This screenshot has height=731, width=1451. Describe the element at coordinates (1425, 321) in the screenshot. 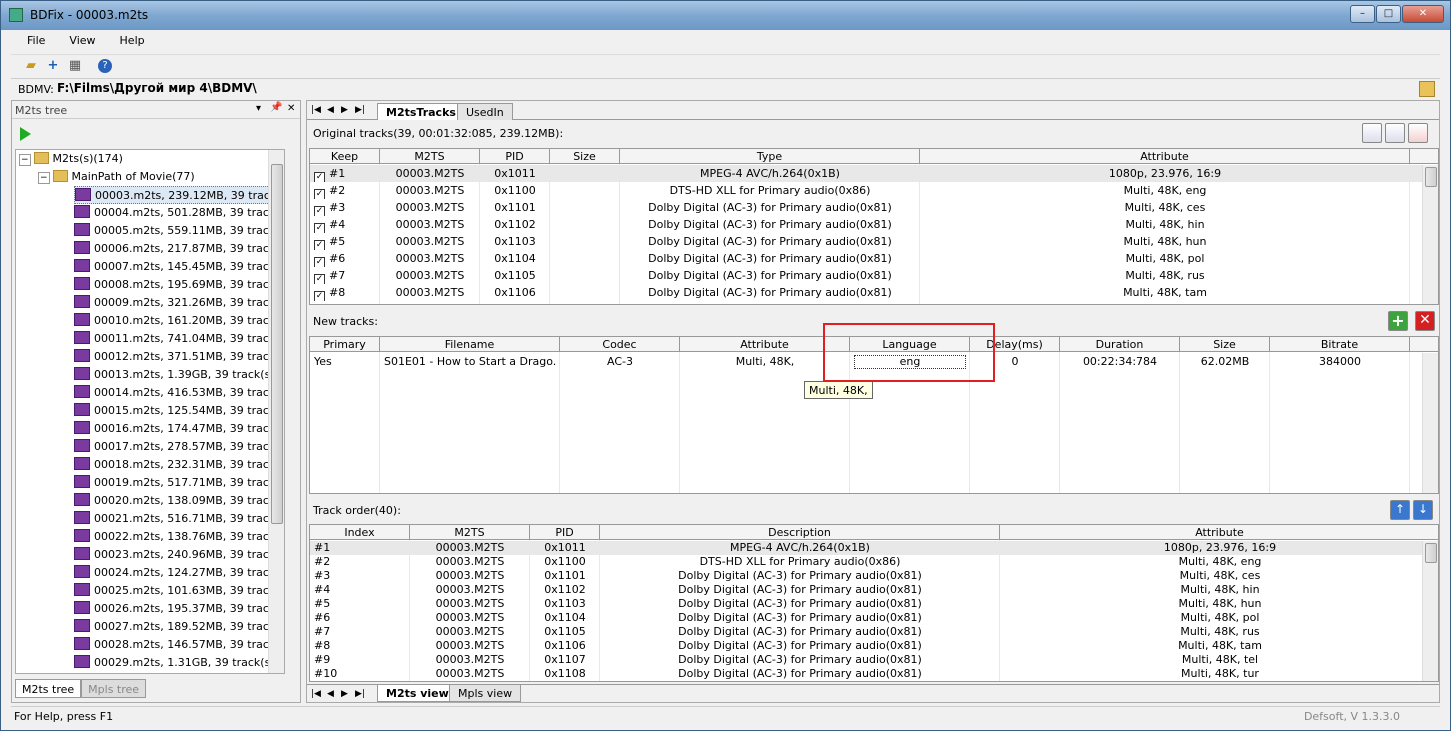

I see `remove-track-icon: ✕` at that location.